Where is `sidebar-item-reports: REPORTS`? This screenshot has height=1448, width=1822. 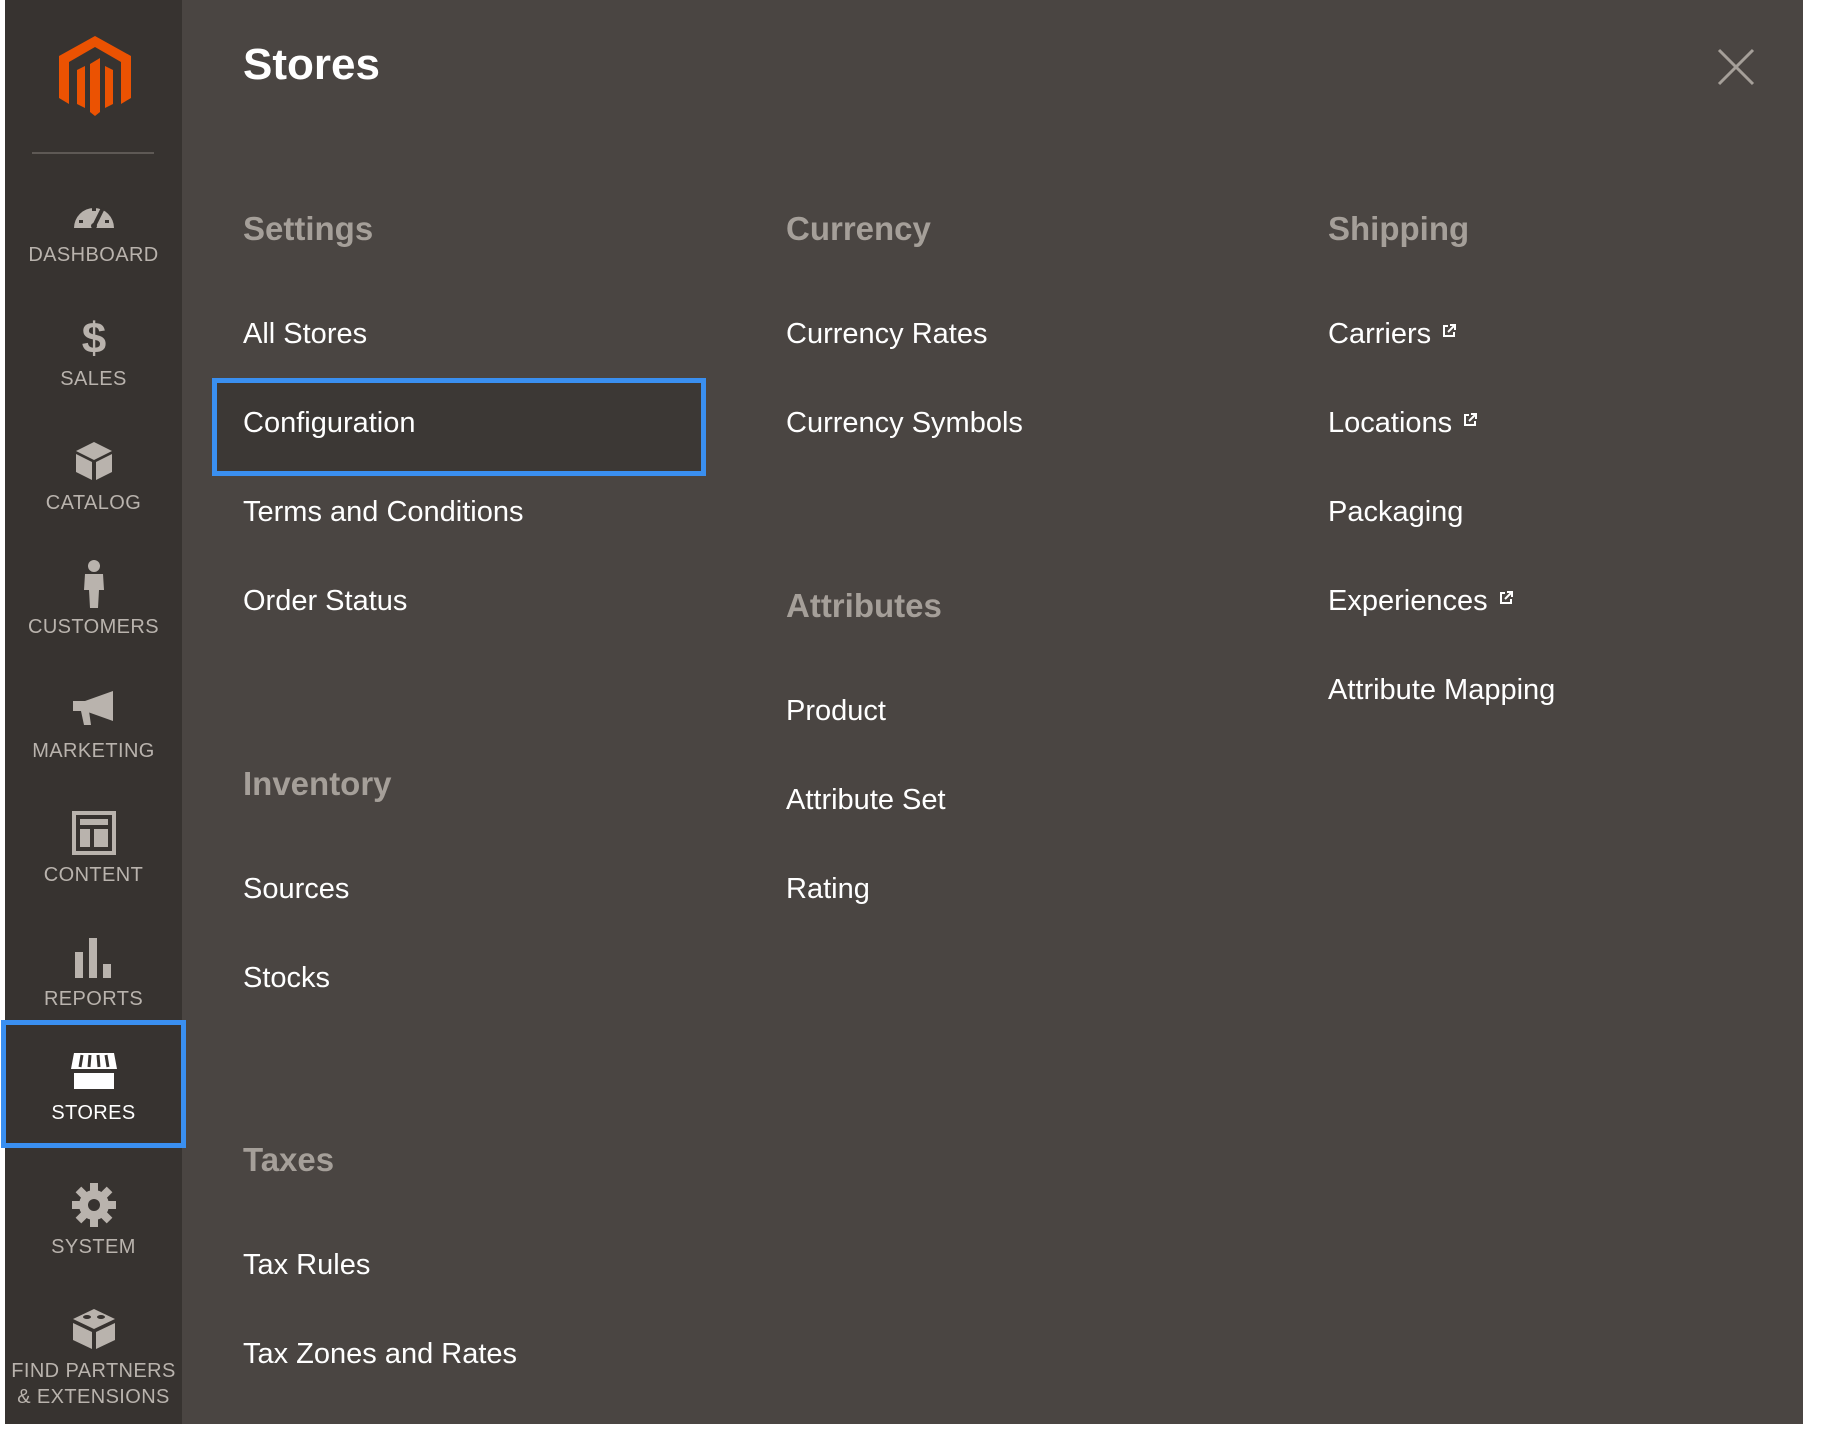
sidebar-item-reports: REPORTS is located at coordinates (93, 973).